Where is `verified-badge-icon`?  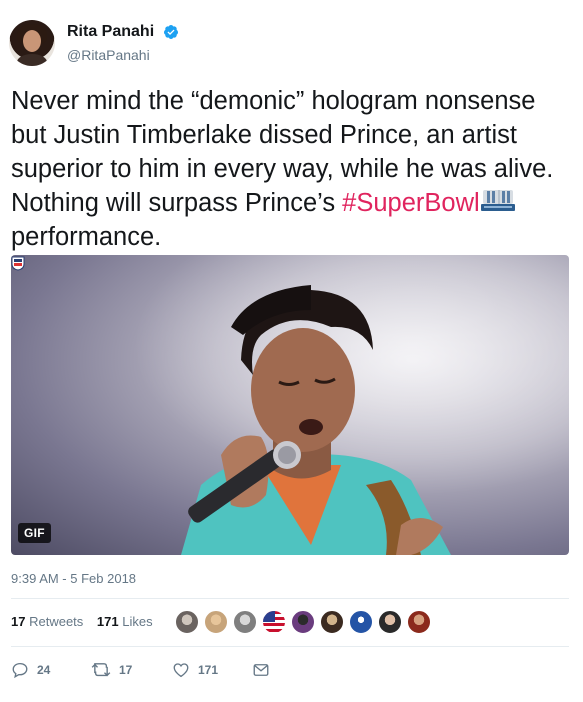 verified-badge-icon is located at coordinates (170, 32).